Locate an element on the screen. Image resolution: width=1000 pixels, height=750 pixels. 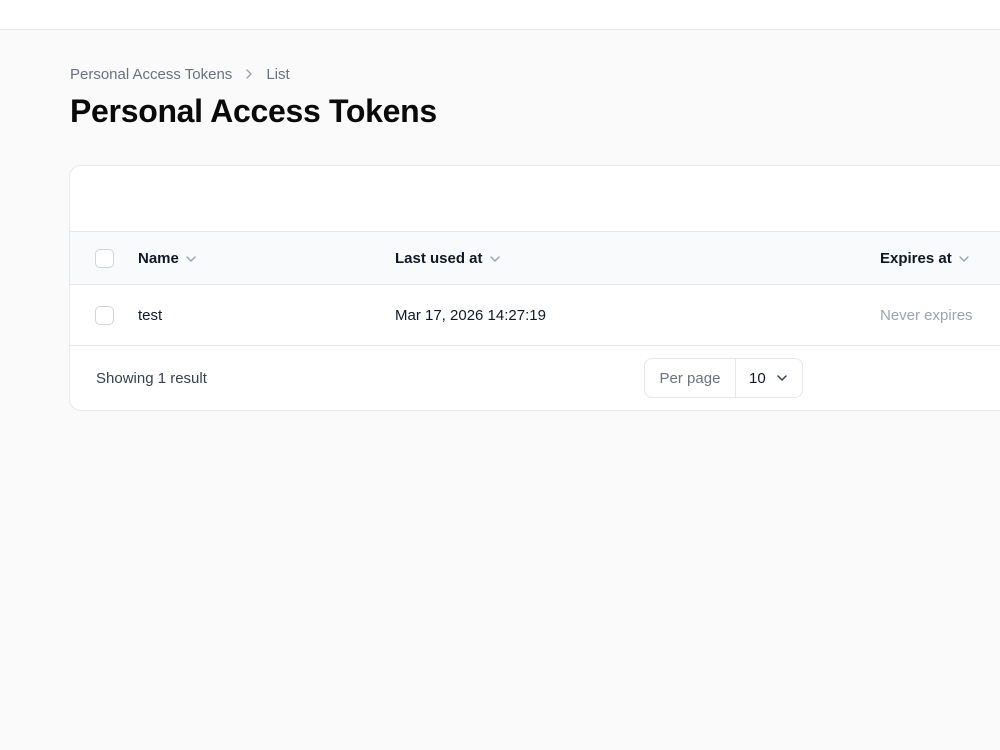
table-row: test Mar 17, 2026 14:27:19 Never expires is located at coordinates (535, 315).